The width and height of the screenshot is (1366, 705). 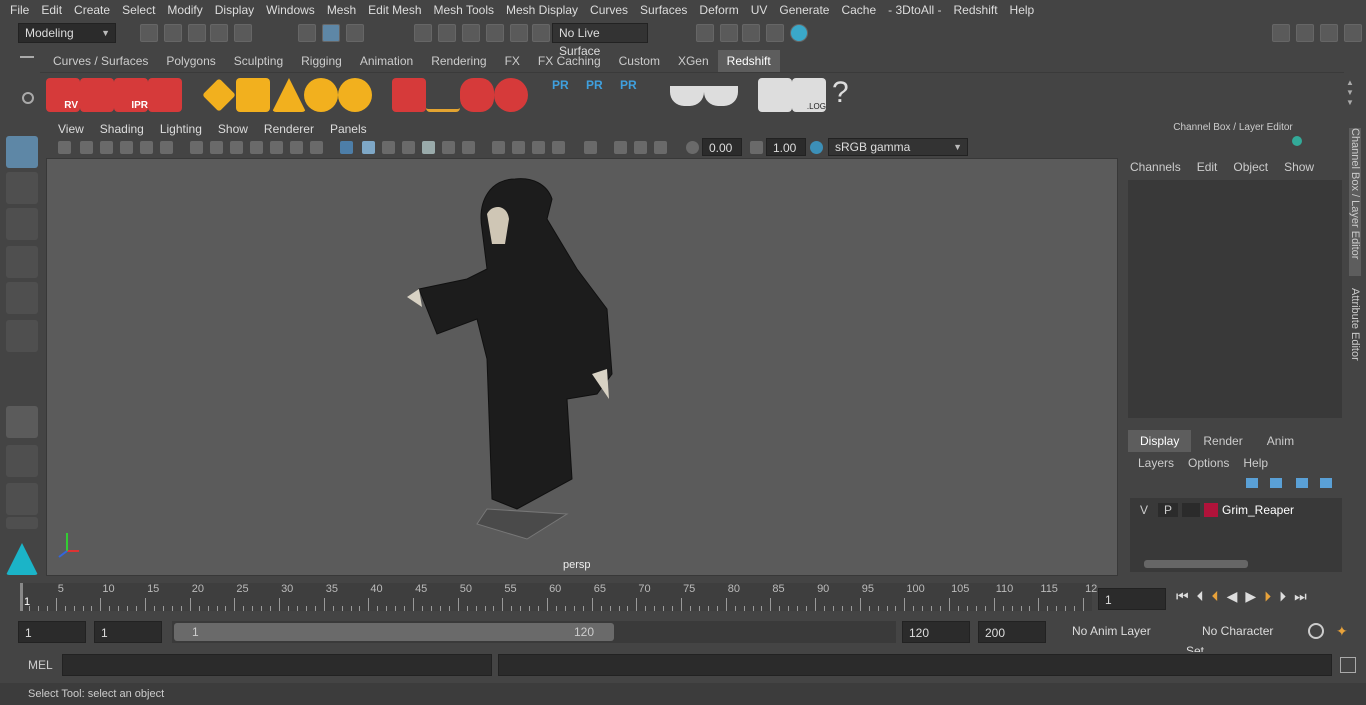 I want to click on pr-proxy-icon: PR, so click(x=566, y=95).